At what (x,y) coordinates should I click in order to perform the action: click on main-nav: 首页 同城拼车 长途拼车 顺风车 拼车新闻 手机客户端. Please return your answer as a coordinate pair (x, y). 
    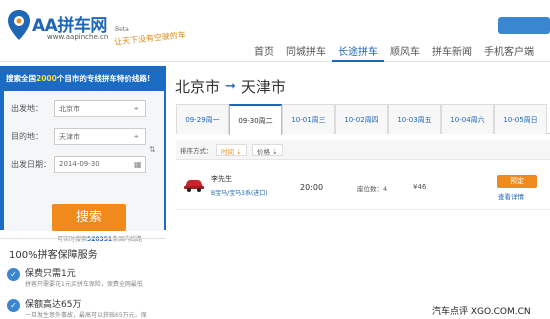
    Looking at the image, I should click on (394, 51).